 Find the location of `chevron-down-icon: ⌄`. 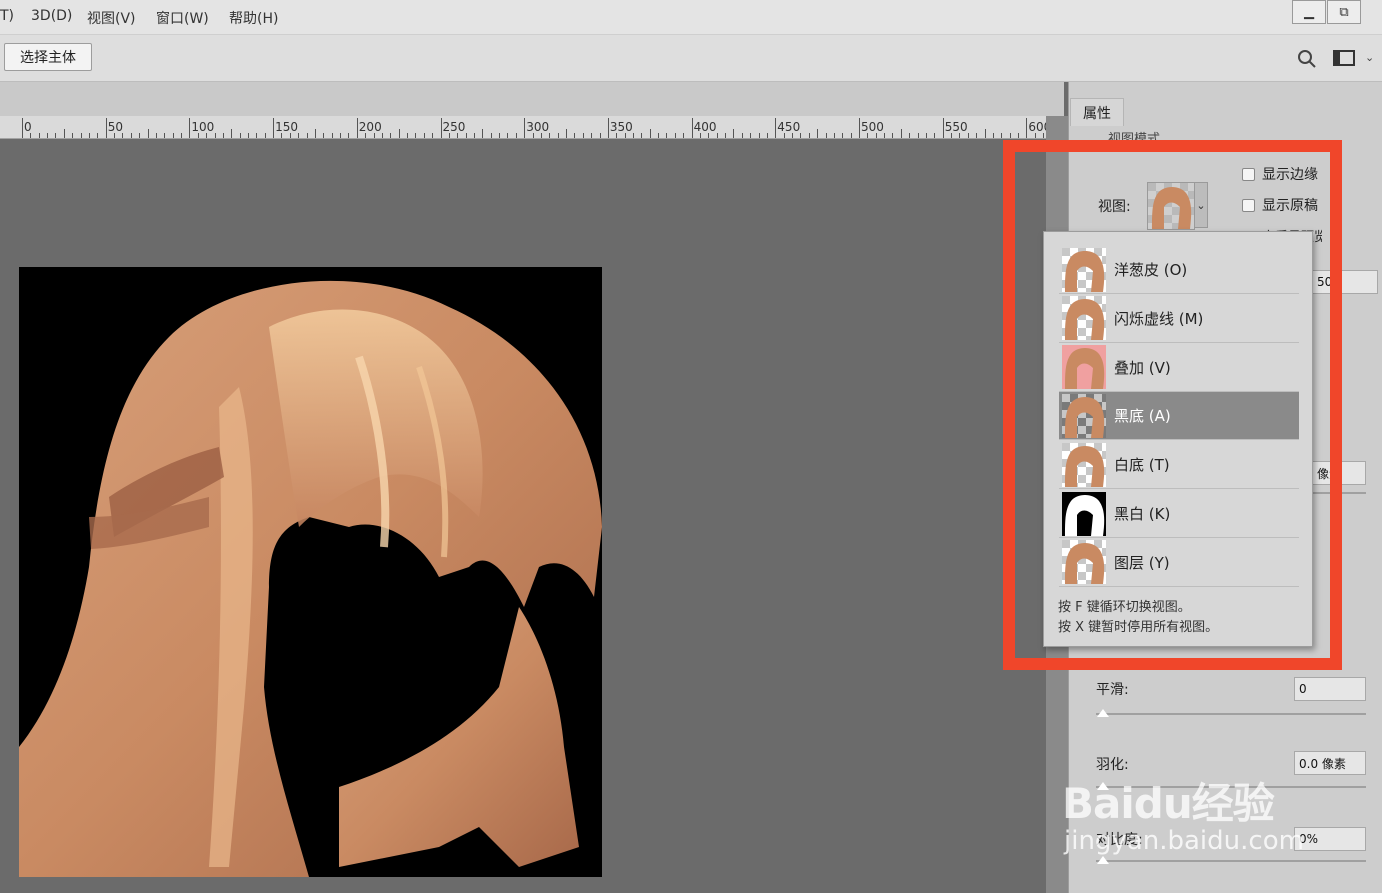

chevron-down-icon: ⌄ is located at coordinates (1369, 57).